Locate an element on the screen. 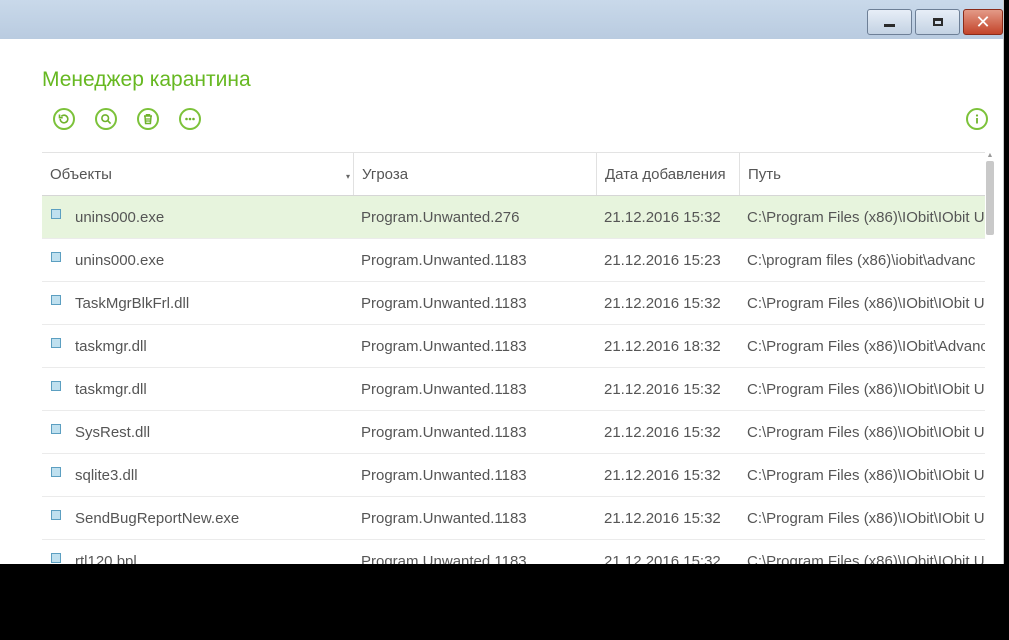 The image size is (1009, 640). more-icon is located at coordinates (190, 119).